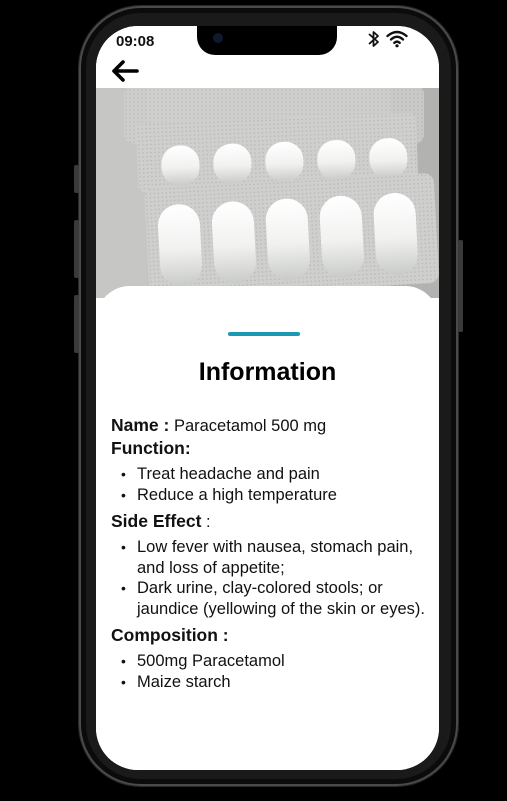 The width and height of the screenshot is (507, 801). I want to click on status-bar: 09:08, so click(267, 41).